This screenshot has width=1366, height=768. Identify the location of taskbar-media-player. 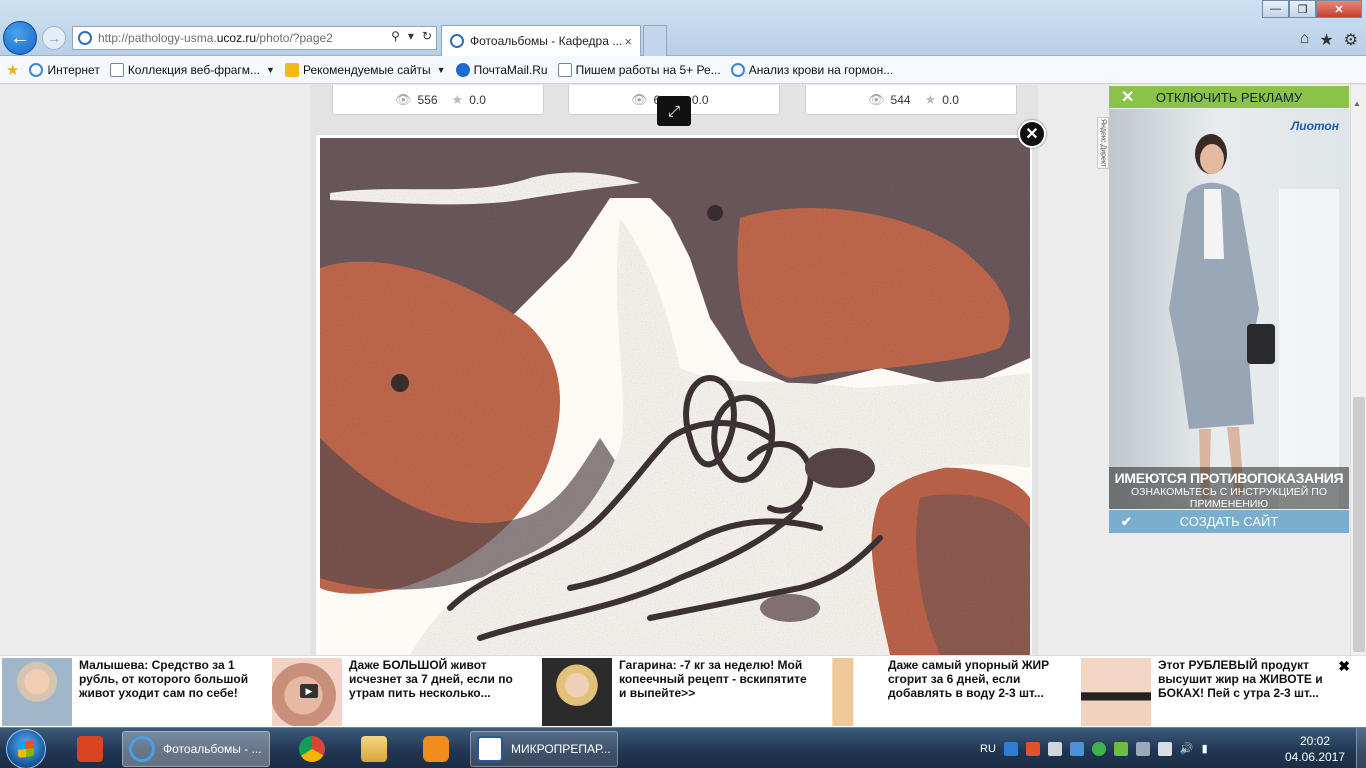
(436, 749).